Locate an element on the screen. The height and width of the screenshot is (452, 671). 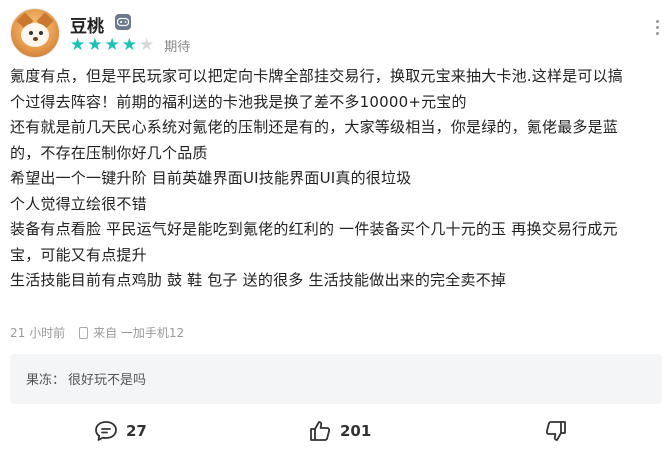
reply-preview: 果冻： 很好玩不是吗 is located at coordinates (336, 379).